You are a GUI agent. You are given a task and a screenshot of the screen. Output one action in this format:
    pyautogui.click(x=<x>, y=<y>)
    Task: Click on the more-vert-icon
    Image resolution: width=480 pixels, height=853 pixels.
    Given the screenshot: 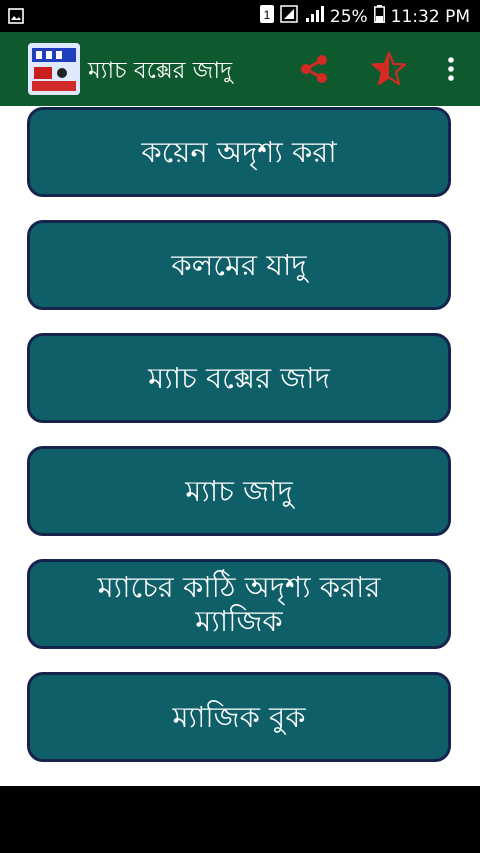 What is the action you would take?
    pyautogui.click(x=451, y=69)
    